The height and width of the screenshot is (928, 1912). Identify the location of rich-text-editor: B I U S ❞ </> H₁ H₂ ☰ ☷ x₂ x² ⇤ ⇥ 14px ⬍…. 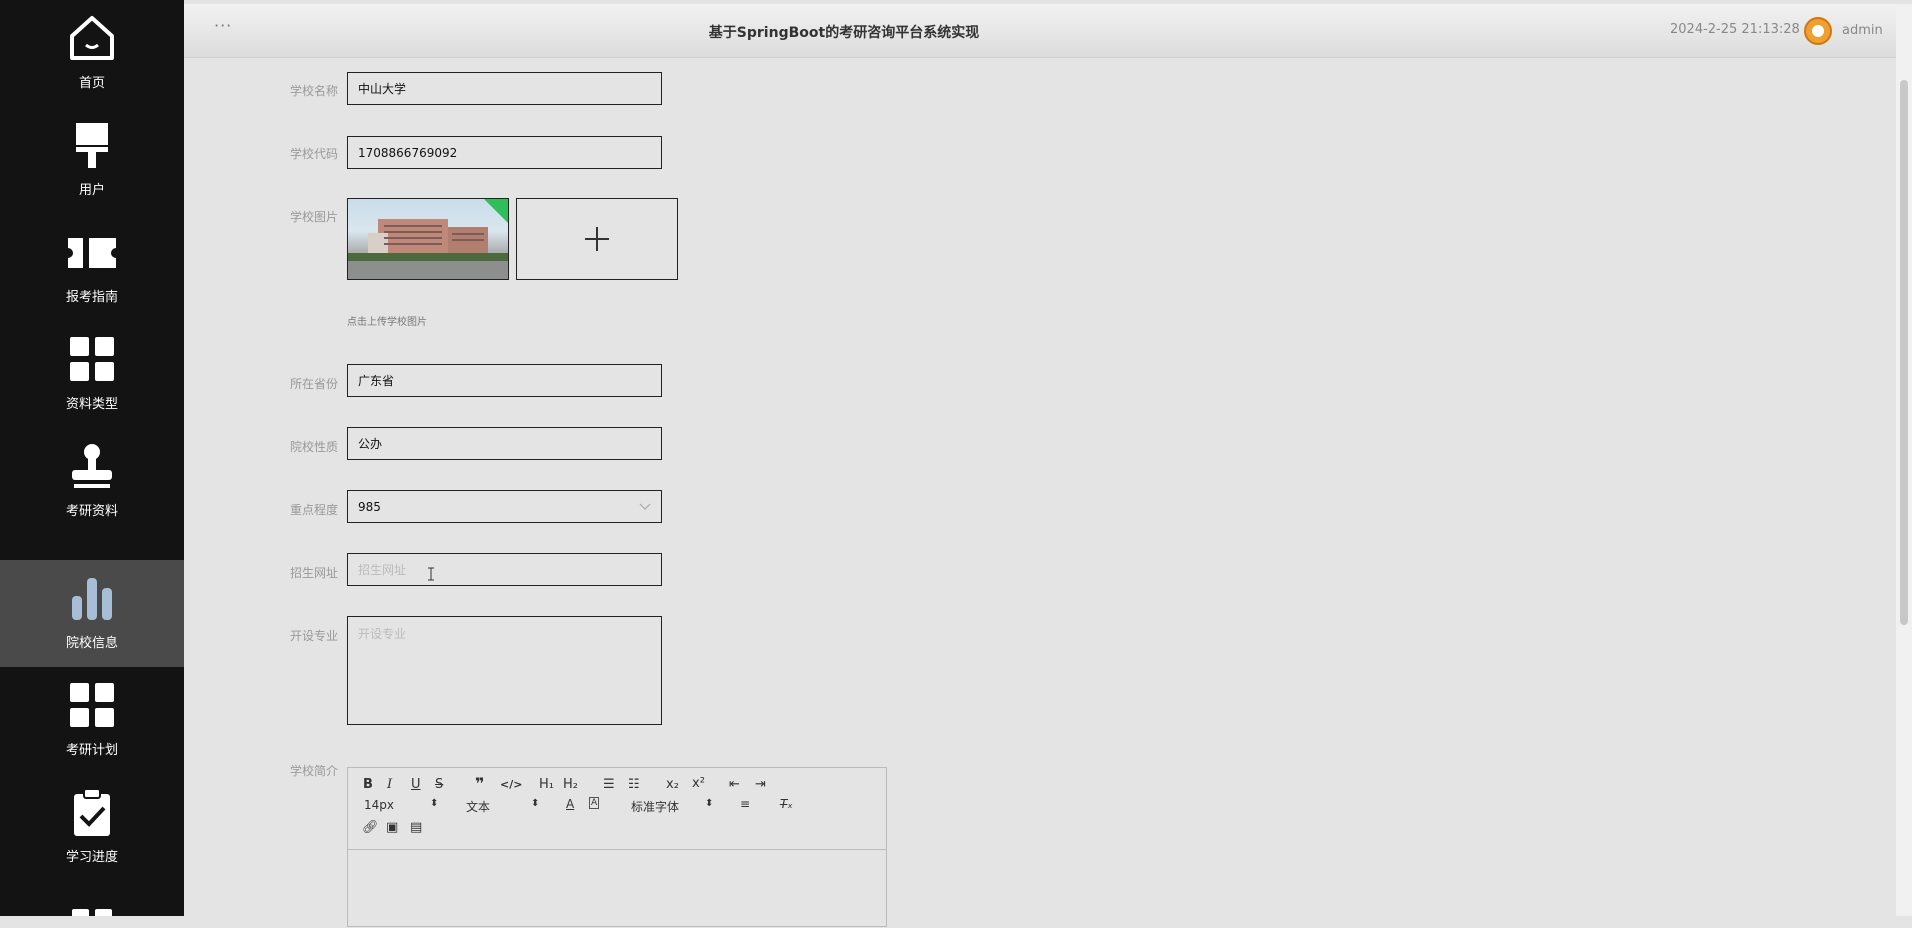
(617, 847).